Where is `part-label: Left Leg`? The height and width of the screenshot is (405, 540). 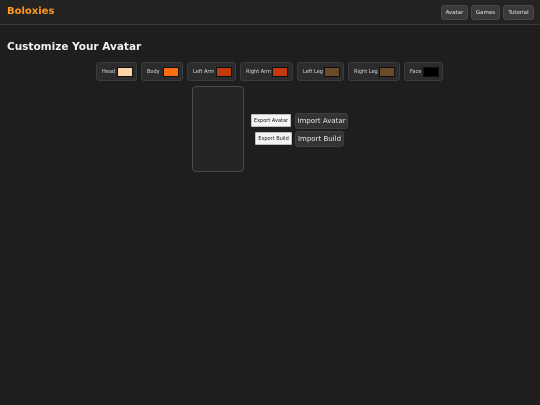
part-label: Left Leg is located at coordinates (313, 71).